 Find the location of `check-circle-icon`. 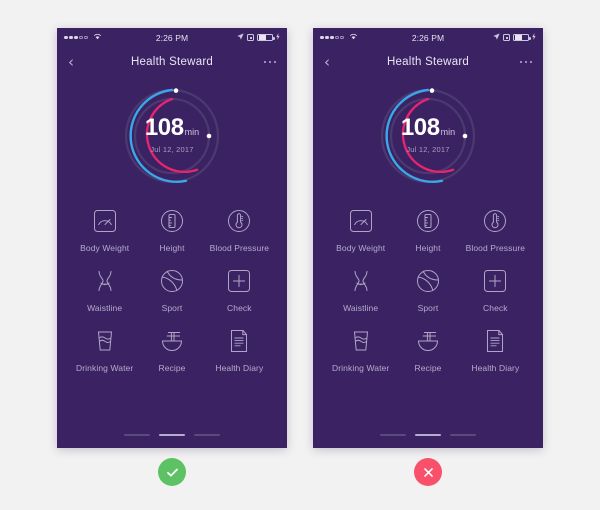

check-circle-icon is located at coordinates (172, 472).